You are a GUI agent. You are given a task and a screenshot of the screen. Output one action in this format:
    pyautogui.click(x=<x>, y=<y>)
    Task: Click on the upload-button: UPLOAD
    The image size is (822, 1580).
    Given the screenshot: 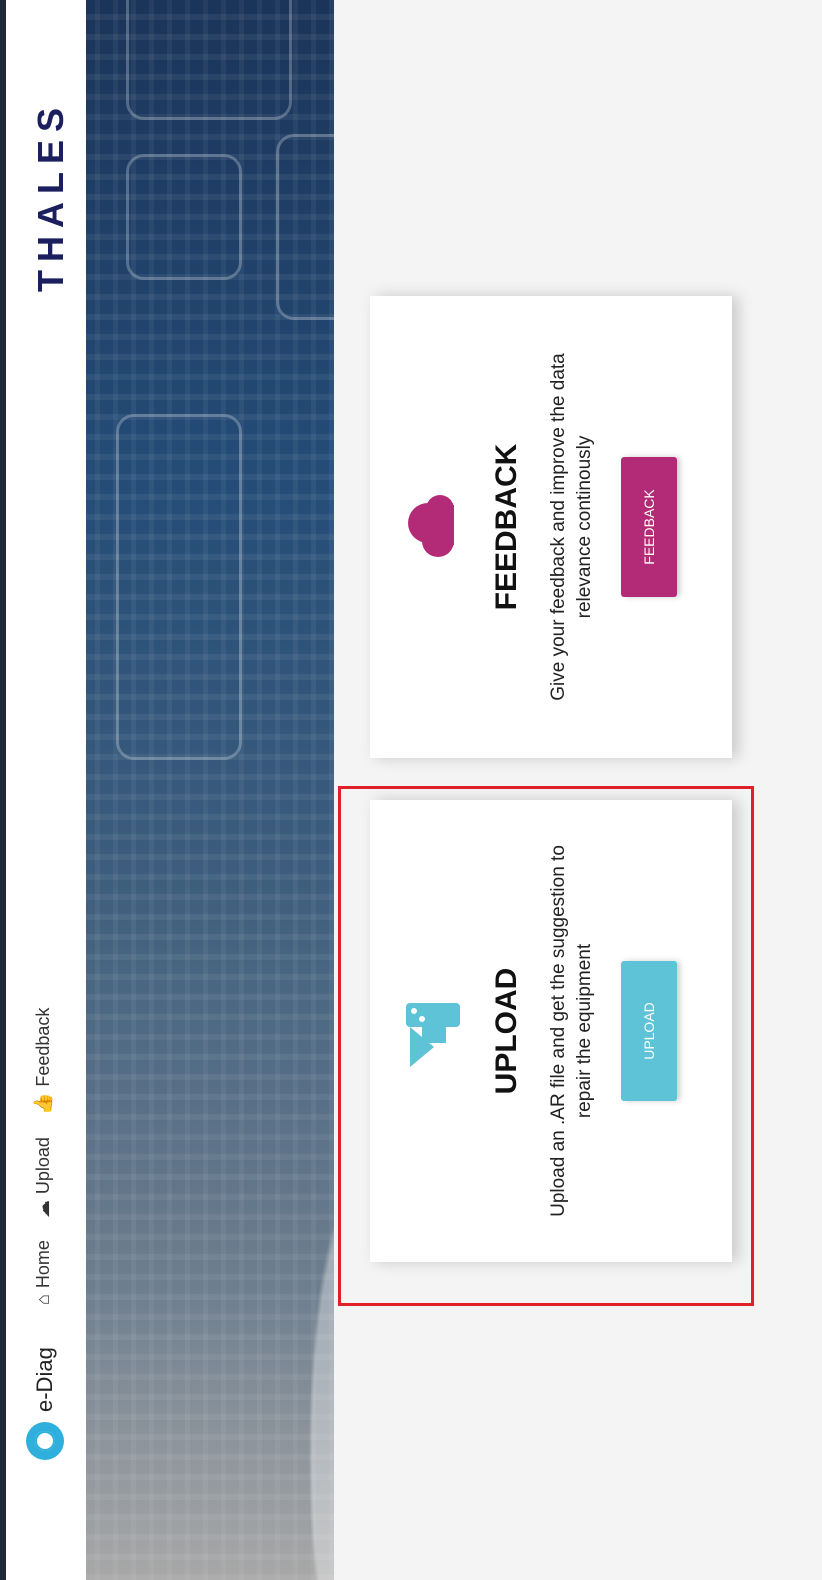 What is the action you would take?
    pyautogui.click(x=649, y=1031)
    